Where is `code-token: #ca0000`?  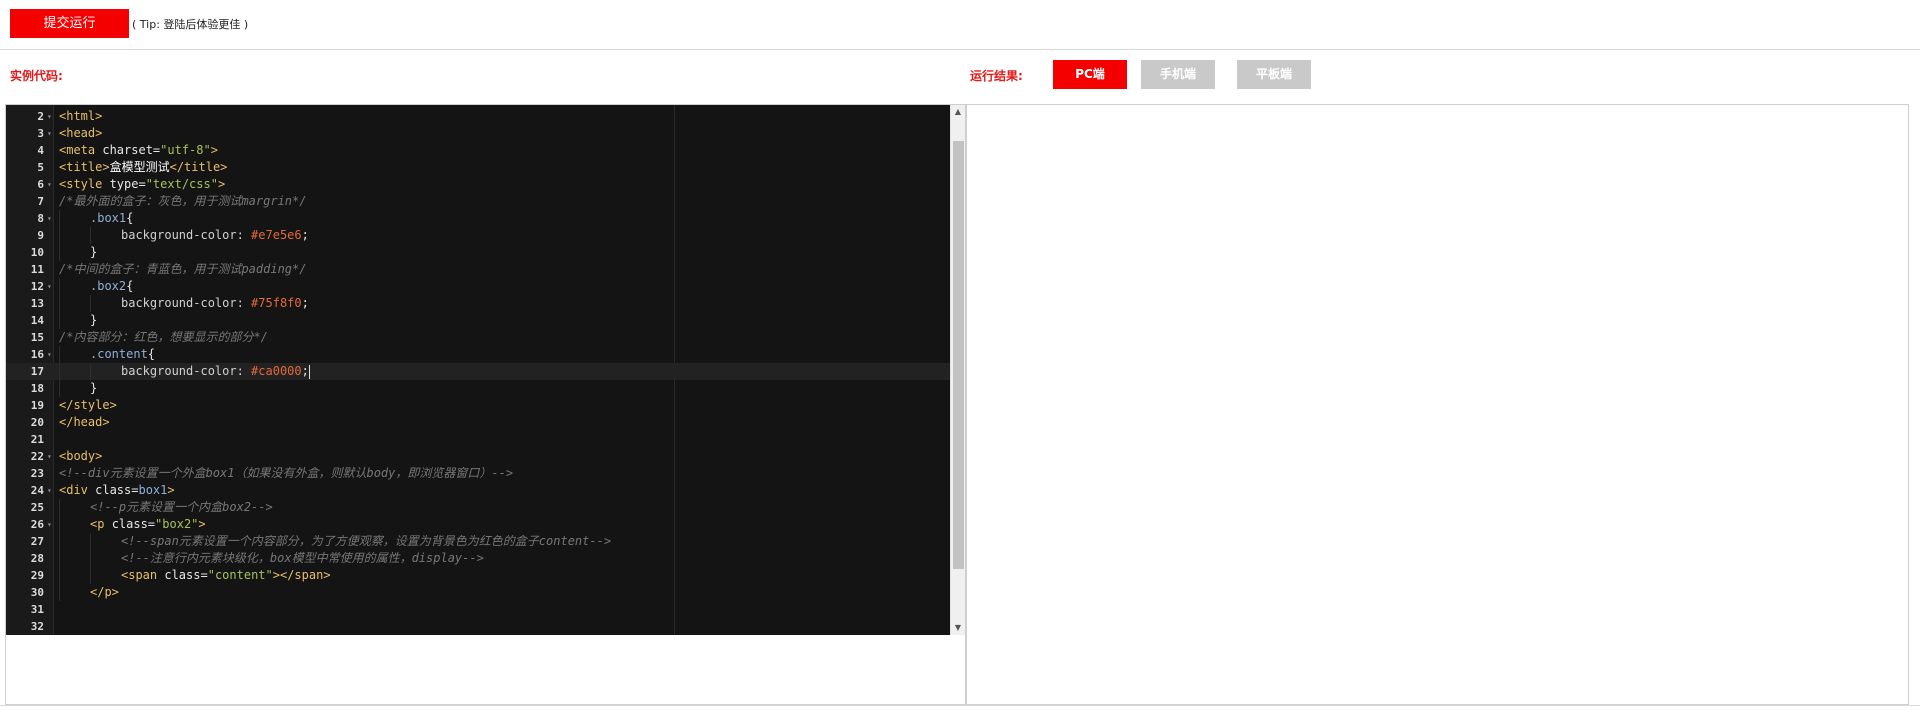
code-token: #ca0000 is located at coordinates (276, 371).